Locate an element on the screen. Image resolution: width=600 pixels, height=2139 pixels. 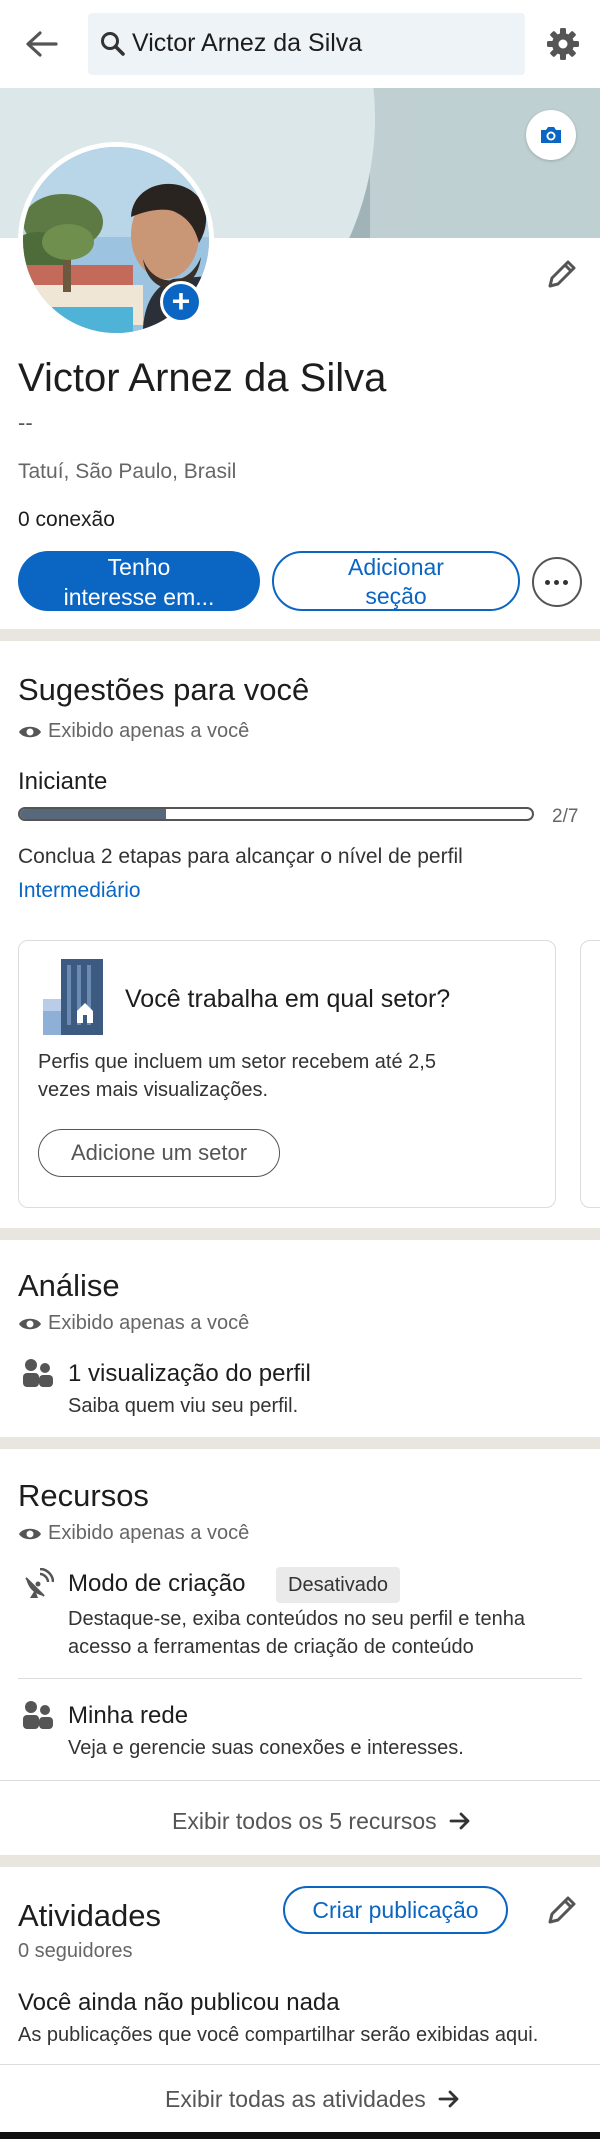
next-suggestion-card is located at coordinates (590, 1074).